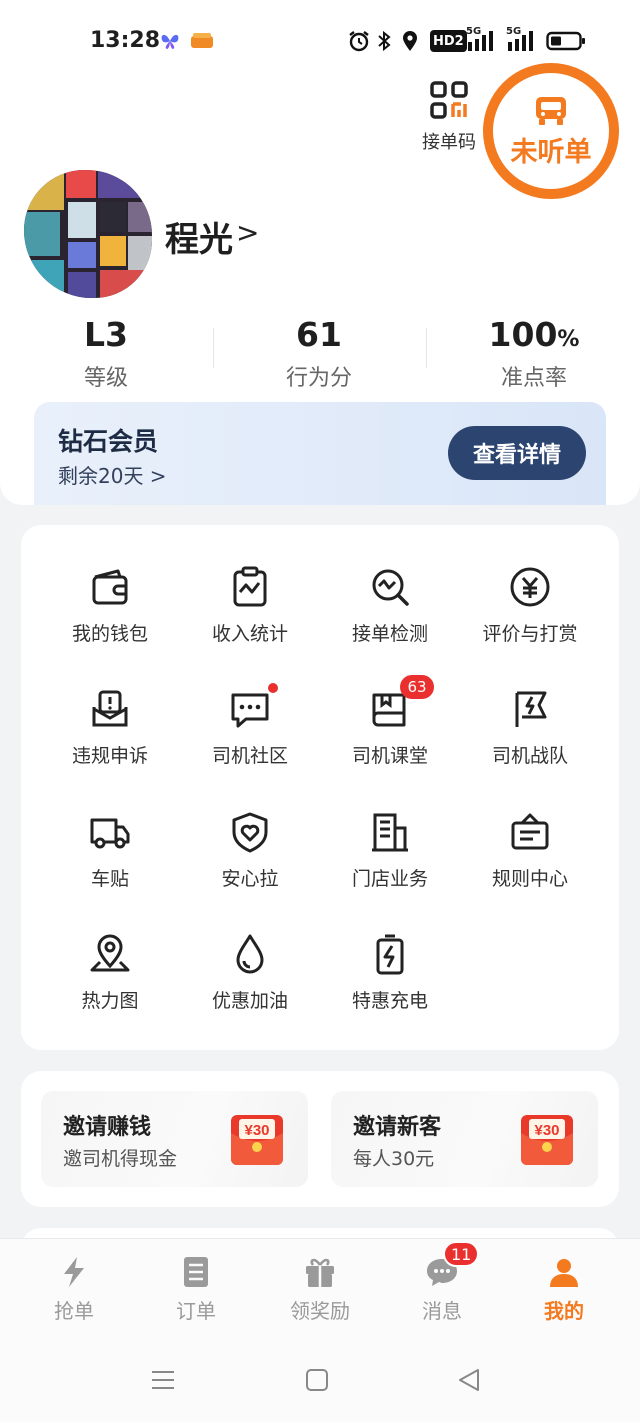 This screenshot has height=1422, width=640. What do you see at coordinates (317, 1380) in the screenshot?
I see `home-square-icon` at bounding box center [317, 1380].